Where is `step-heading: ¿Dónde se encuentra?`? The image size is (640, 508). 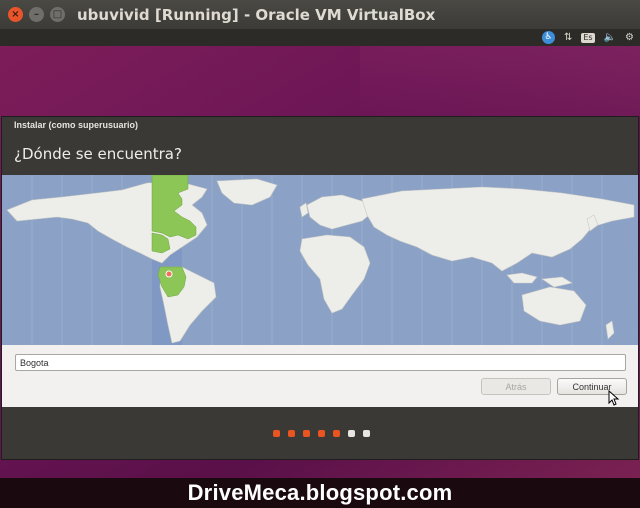 step-heading: ¿Dónde se encuentra? is located at coordinates (98, 154).